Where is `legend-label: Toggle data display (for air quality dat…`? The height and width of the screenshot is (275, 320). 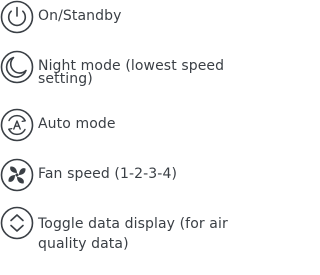 legend-label: Toggle data display (for air quality dat… is located at coordinates (133, 234).